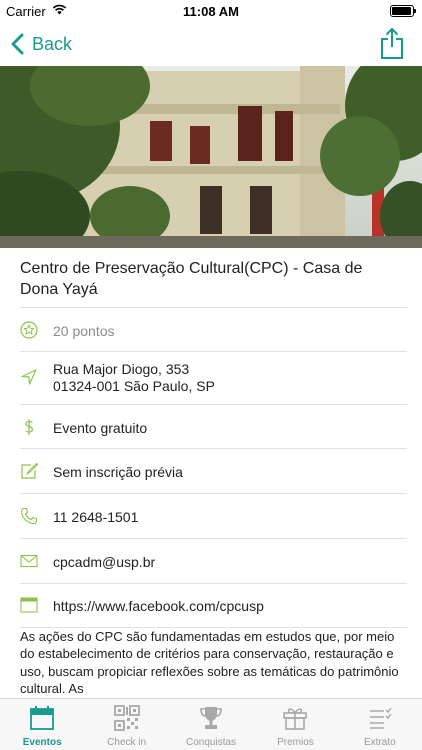  Describe the element at coordinates (29, 516) in the screenshot. I see `phone-icon` at that location.